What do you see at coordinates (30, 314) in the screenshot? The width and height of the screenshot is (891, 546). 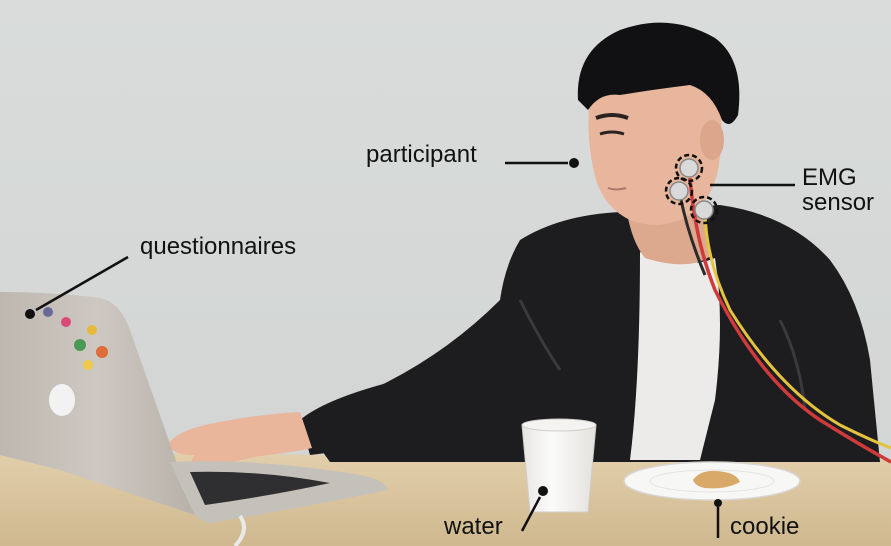 I see `questionnaires-pointer-dot` at bounding box center [30, 314].